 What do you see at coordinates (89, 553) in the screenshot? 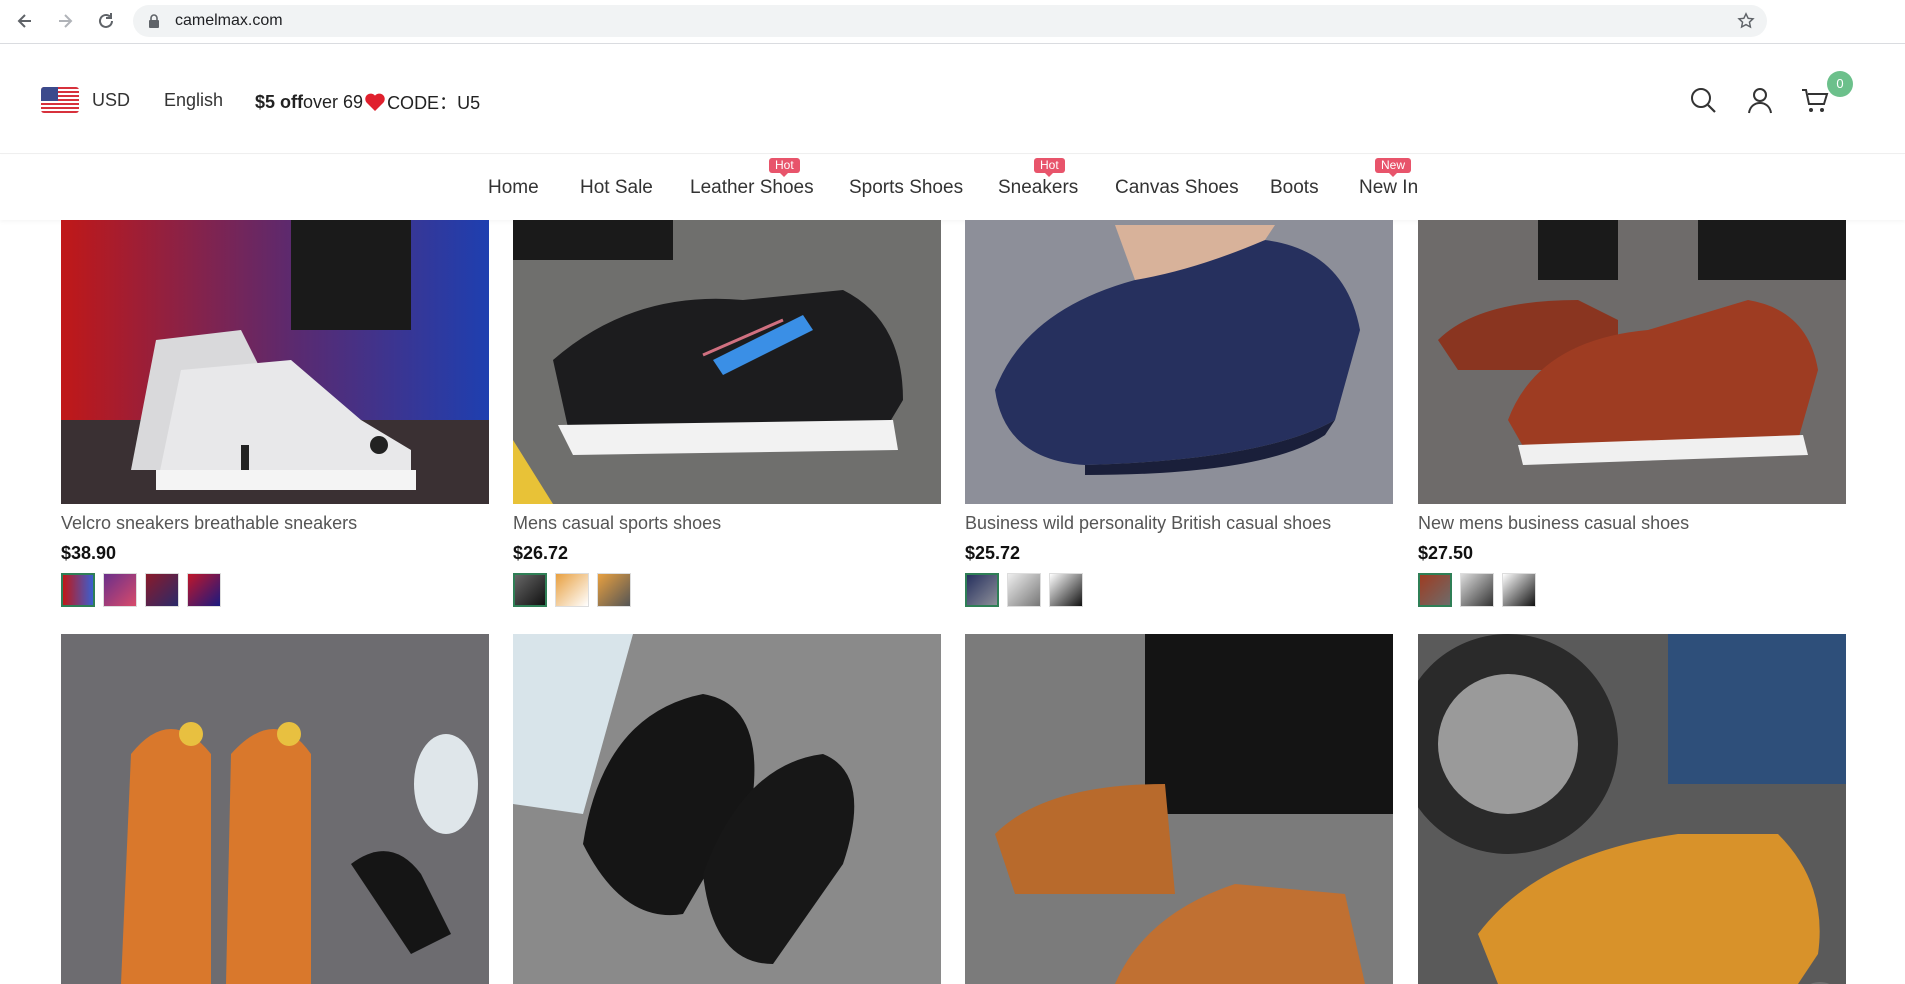
I see `product-price: $38.90` at bounding box center [89, 553].